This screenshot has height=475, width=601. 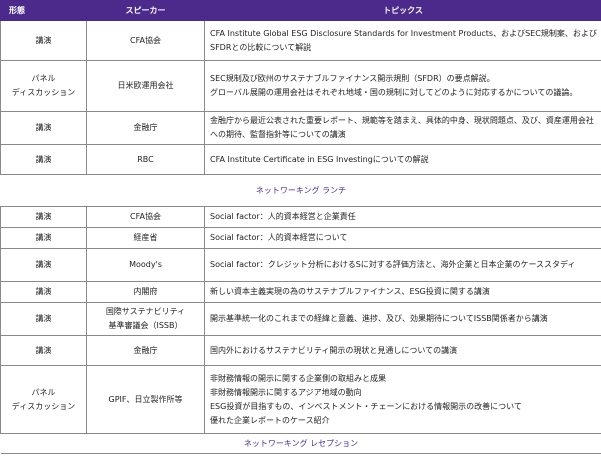 I want to click on topic-cell: Social factor：人的資本経営について, so click(x=402, y=238).